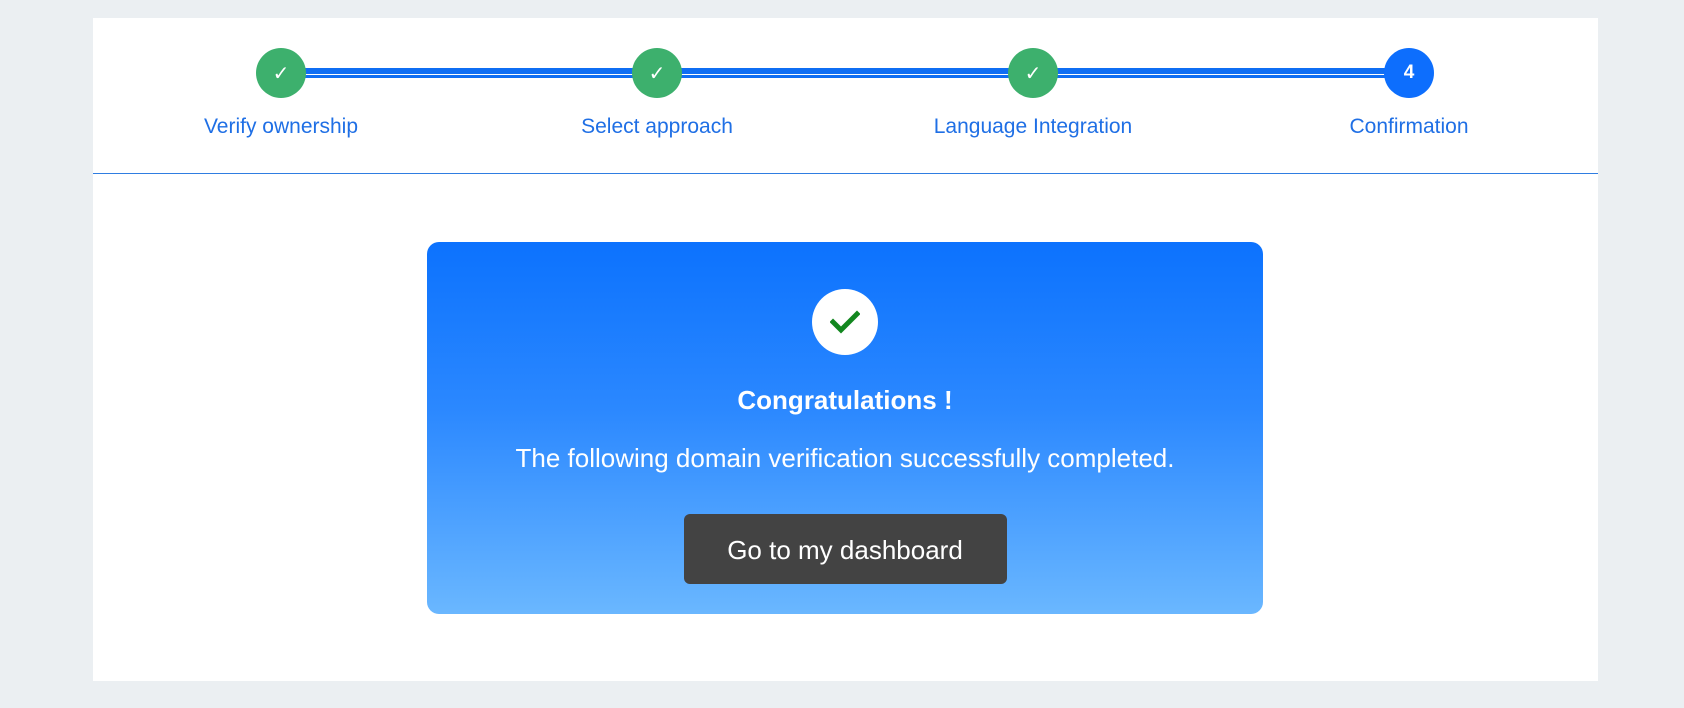 This screenshot has width=1684, height=708. I want to click on step-1-check-icon: ✓, so click(281, 73).